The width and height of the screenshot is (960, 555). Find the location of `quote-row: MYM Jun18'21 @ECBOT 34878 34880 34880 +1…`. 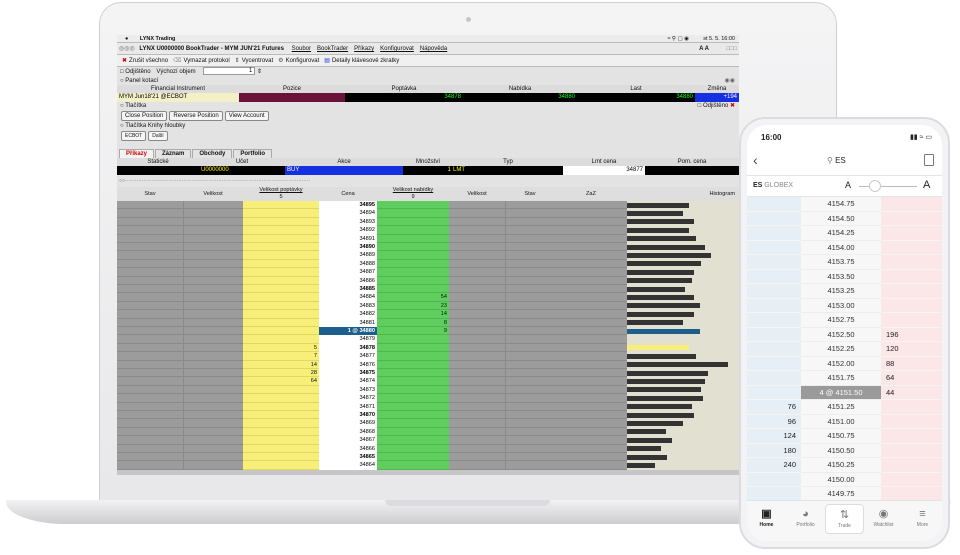

quote-row: MYM Jun18'21 @ECBOT 34878 34880 34880 +1… is located at coordinates (428, 97).